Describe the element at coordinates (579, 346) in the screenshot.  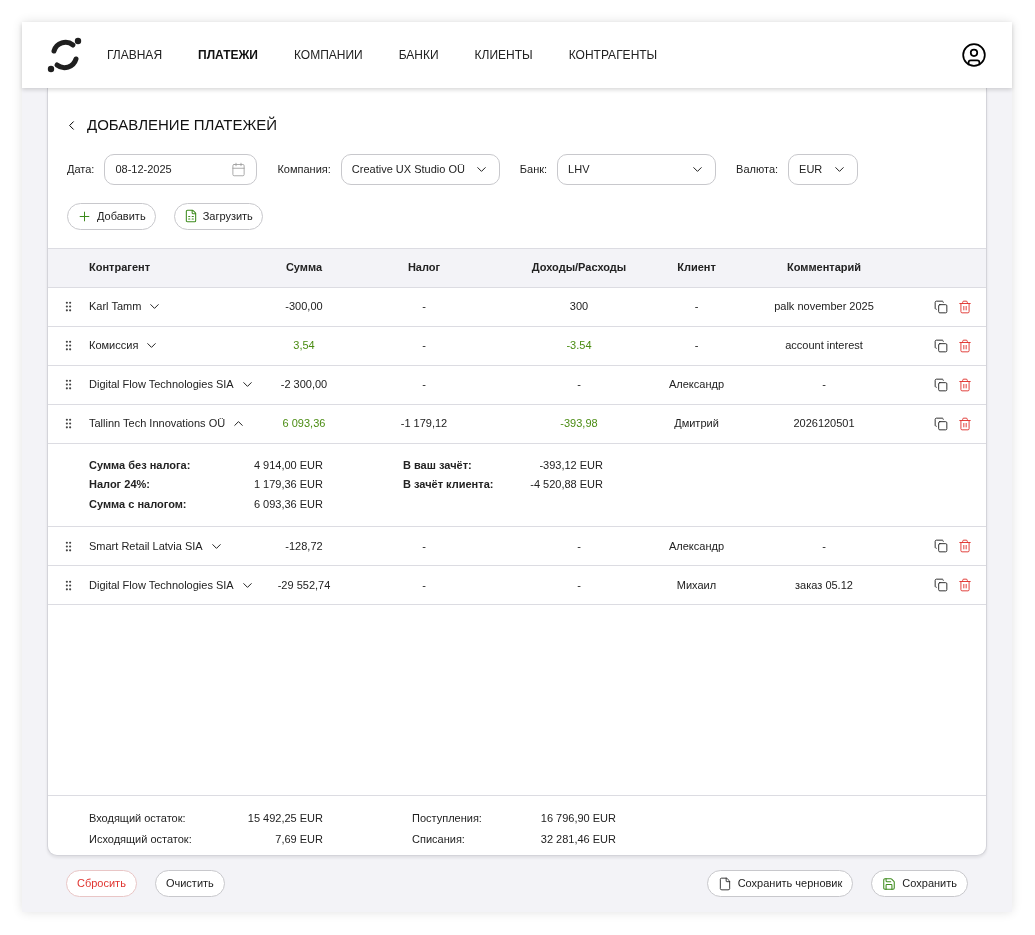
I see `income-expense-cell-text: -3.54` at that location.